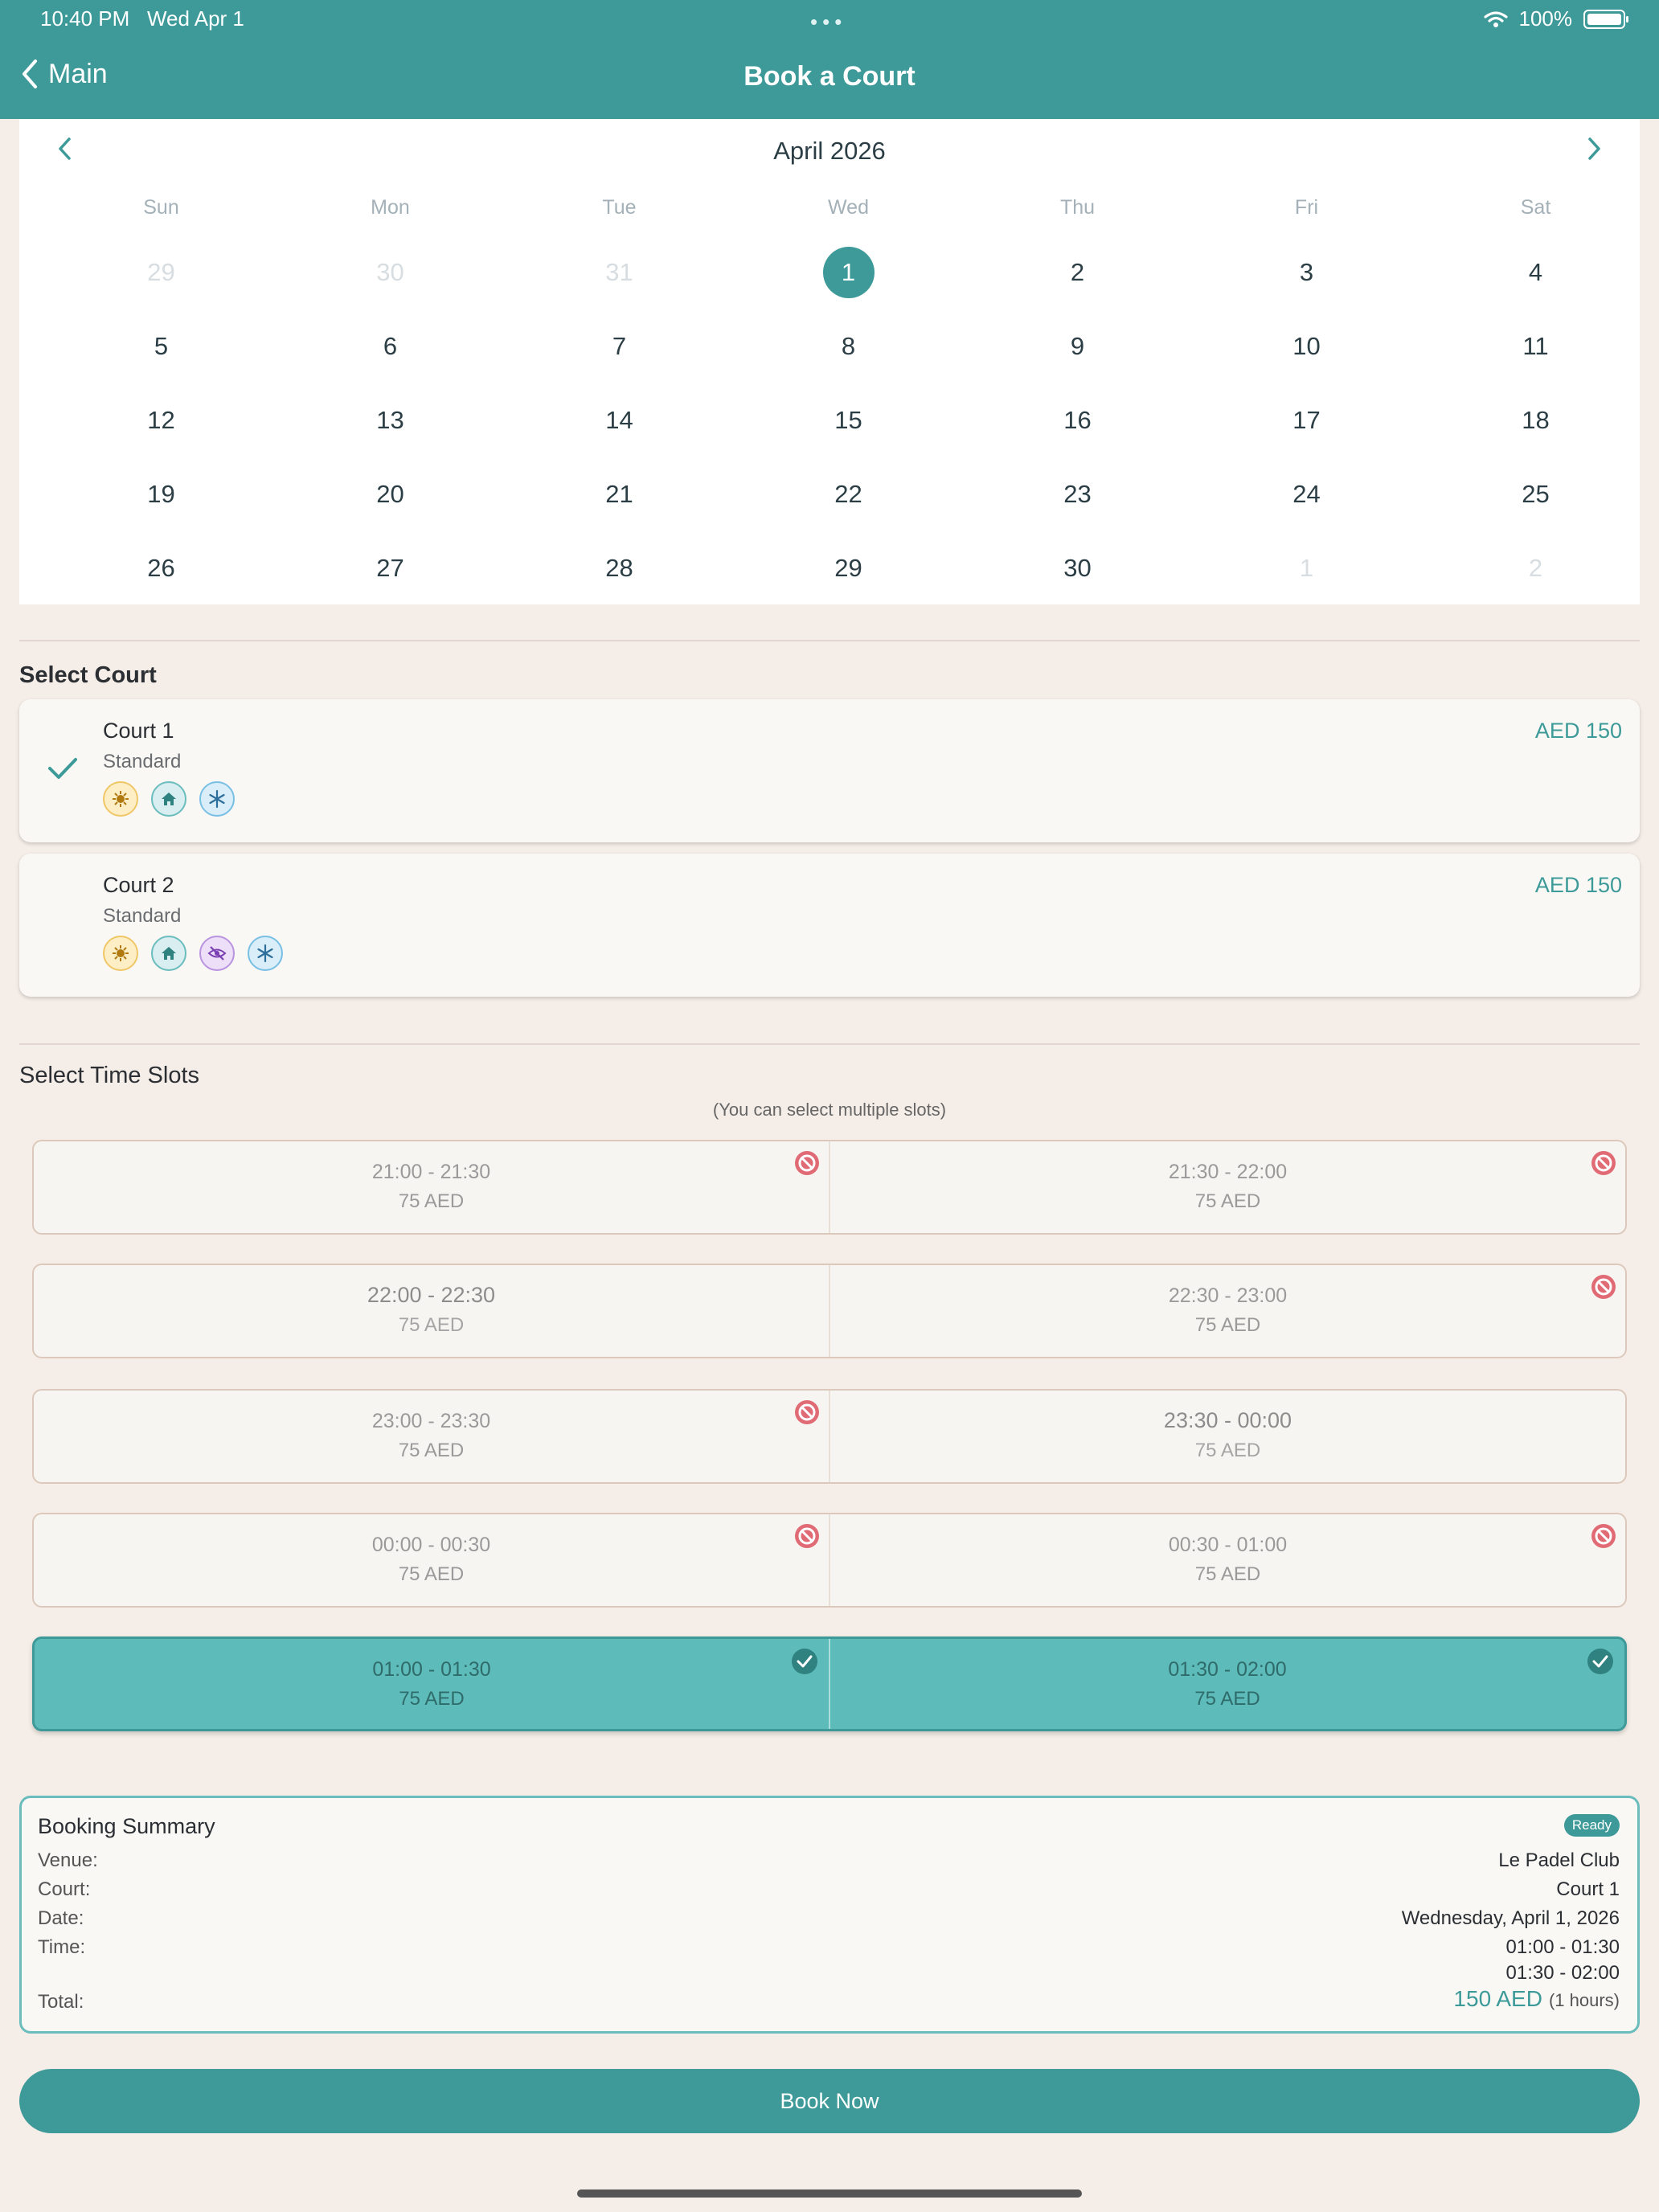 Image resolution: width=1659 pixels, height=2212 pixels. What do you see at coordinates (848, 346) in the screenshot?
I see `calendar-day: 8` at bounding box center [848, 346].